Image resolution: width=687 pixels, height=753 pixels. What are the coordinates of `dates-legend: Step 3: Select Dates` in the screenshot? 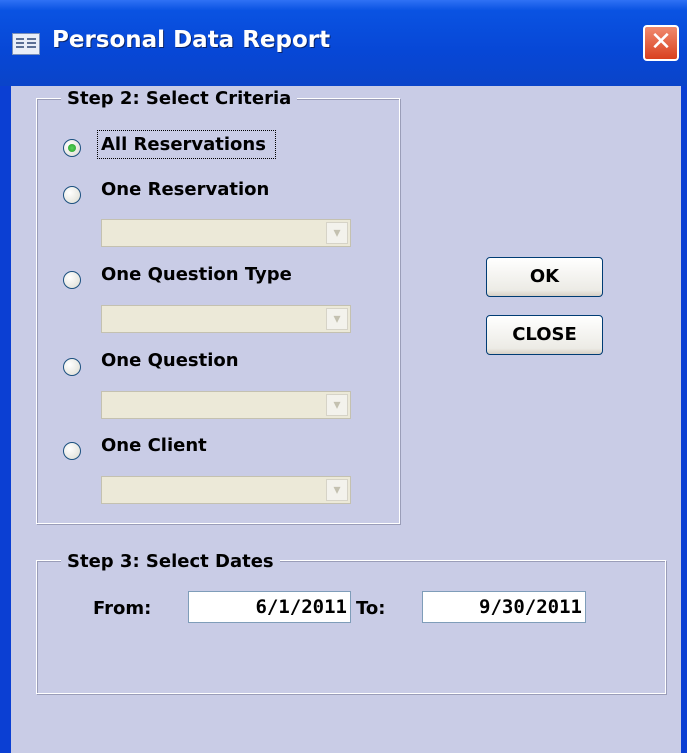 It's located at (170, 561).